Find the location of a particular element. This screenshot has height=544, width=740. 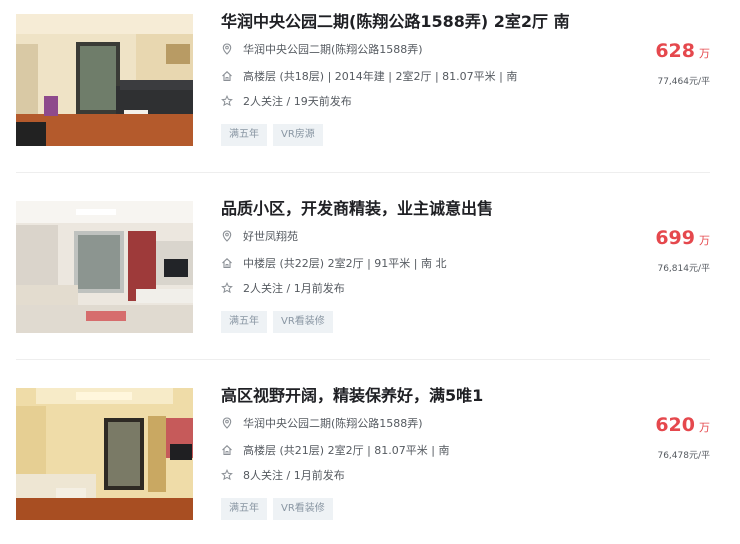

follow-info-text: 2人关注 / 19天前发布 is located at coordinates (297, 101).